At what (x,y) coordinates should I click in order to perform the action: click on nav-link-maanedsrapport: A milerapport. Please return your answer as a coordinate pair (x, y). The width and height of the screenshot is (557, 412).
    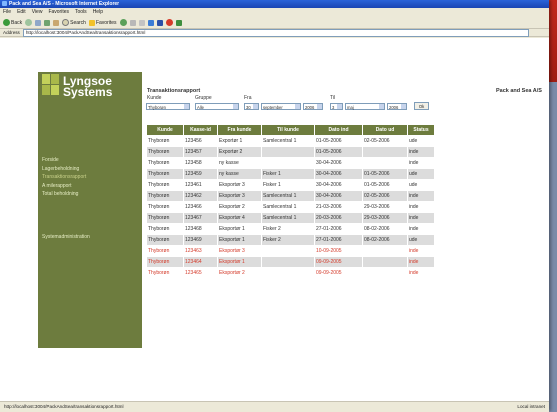
    Looking at the image, I should click on (64, 186).